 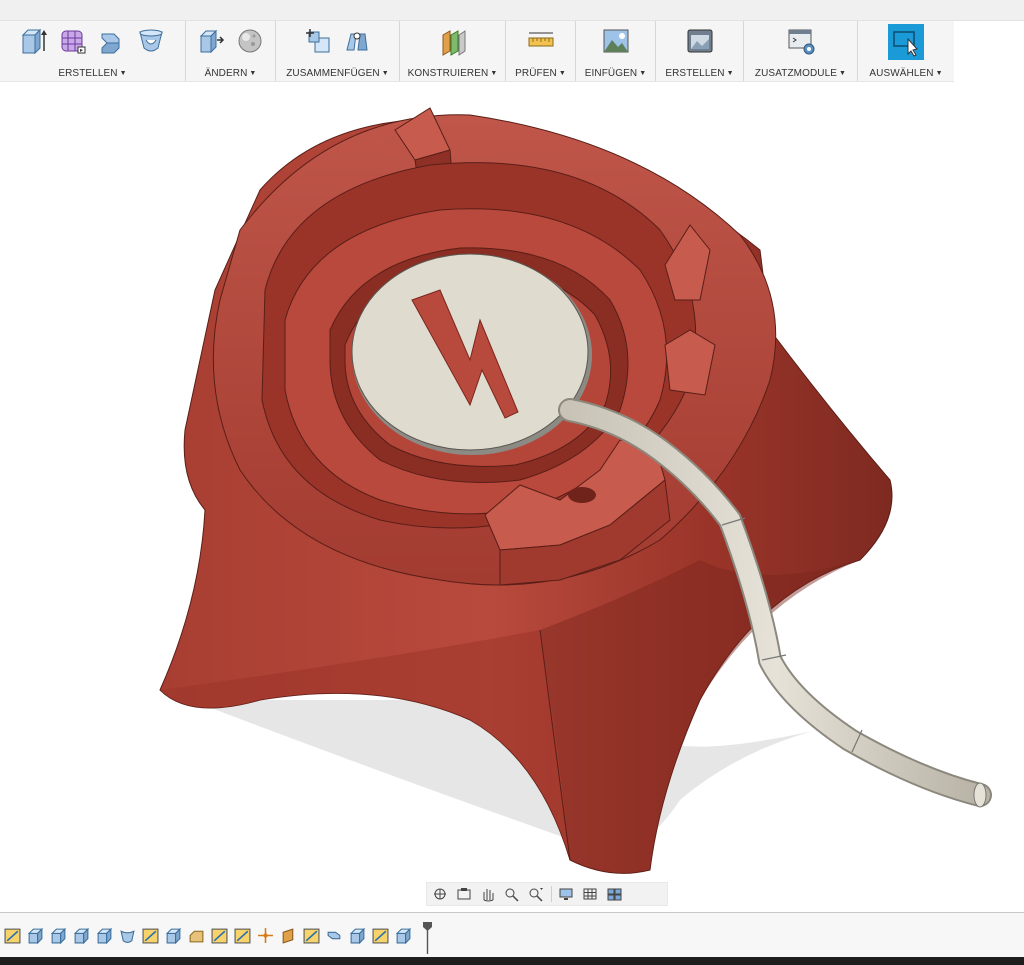 What do you see at coordinates (357, 41) in the screenshot?
I see `joint-icon` at bounding box center [357, 41].